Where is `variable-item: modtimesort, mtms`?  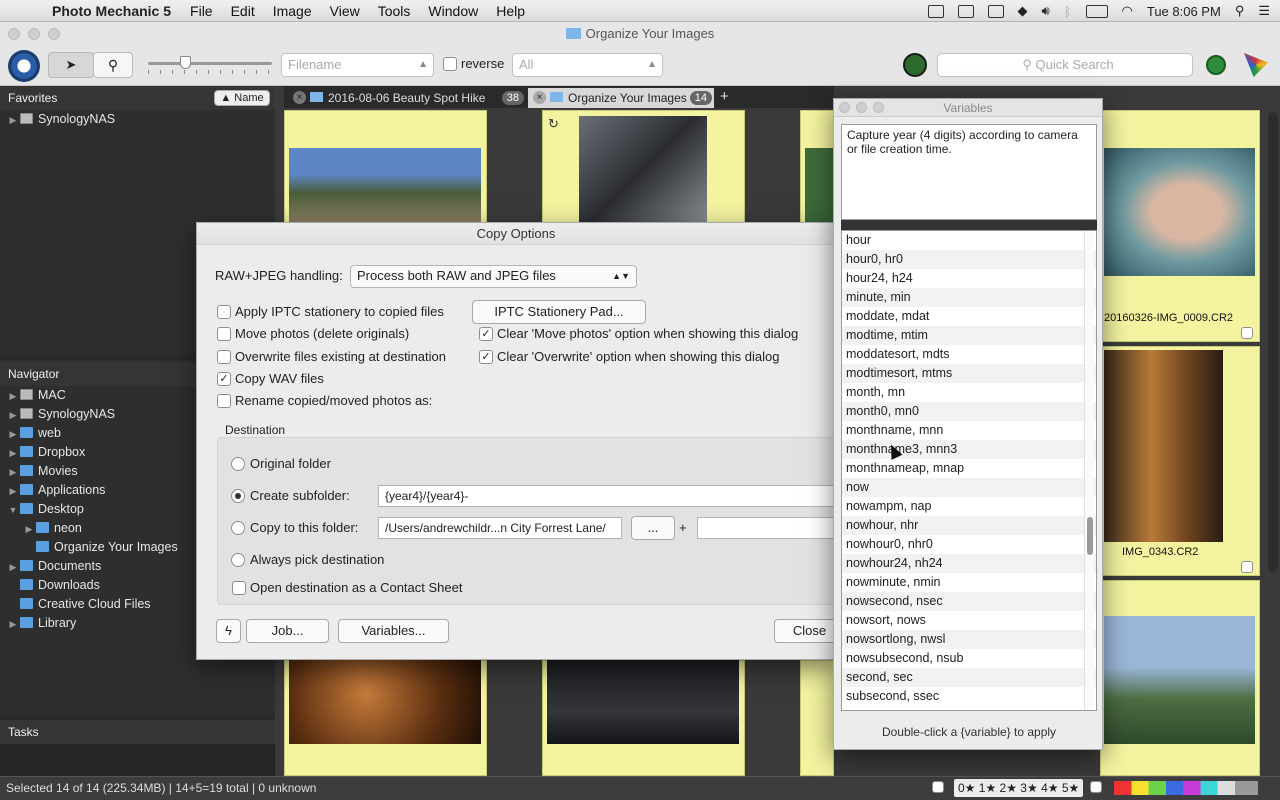 variable-item: modtimesort, mtms is located at coordinates (969, 373).